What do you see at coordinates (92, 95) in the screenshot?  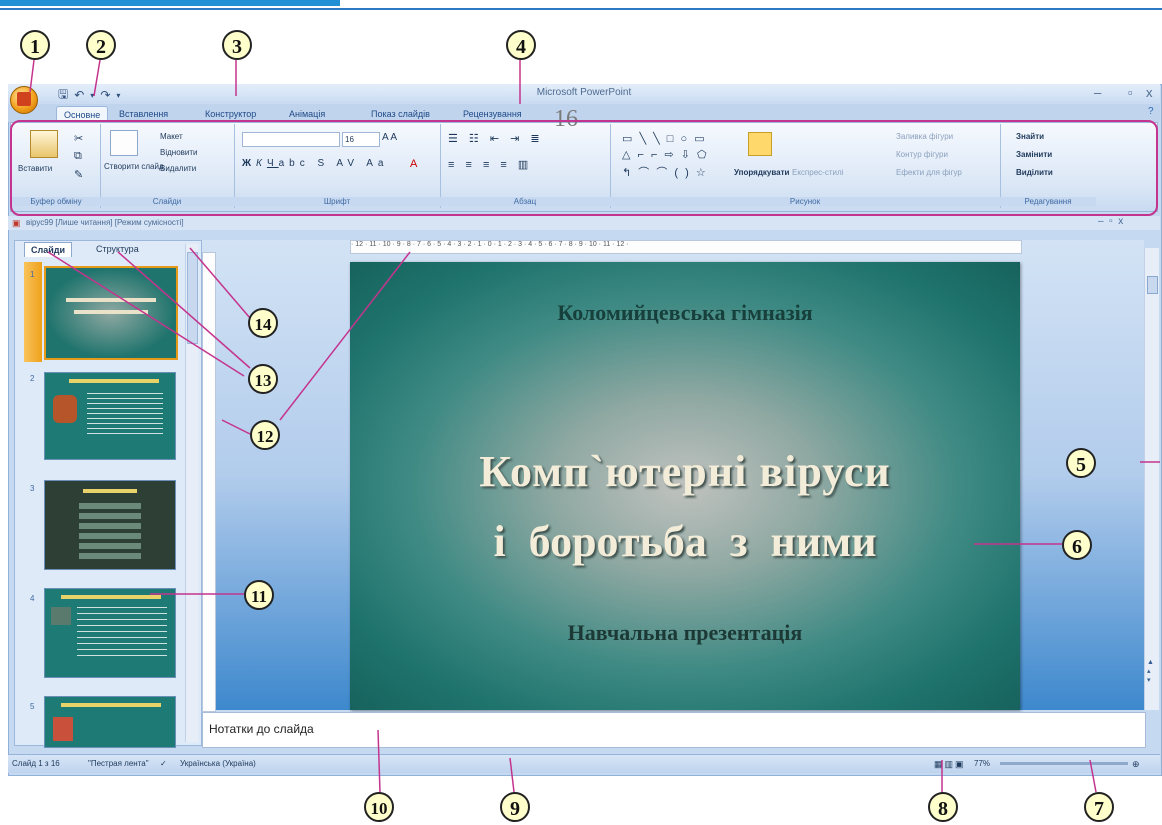 I see `dropdown-icon: ▾` at bounding box center [92, 95].